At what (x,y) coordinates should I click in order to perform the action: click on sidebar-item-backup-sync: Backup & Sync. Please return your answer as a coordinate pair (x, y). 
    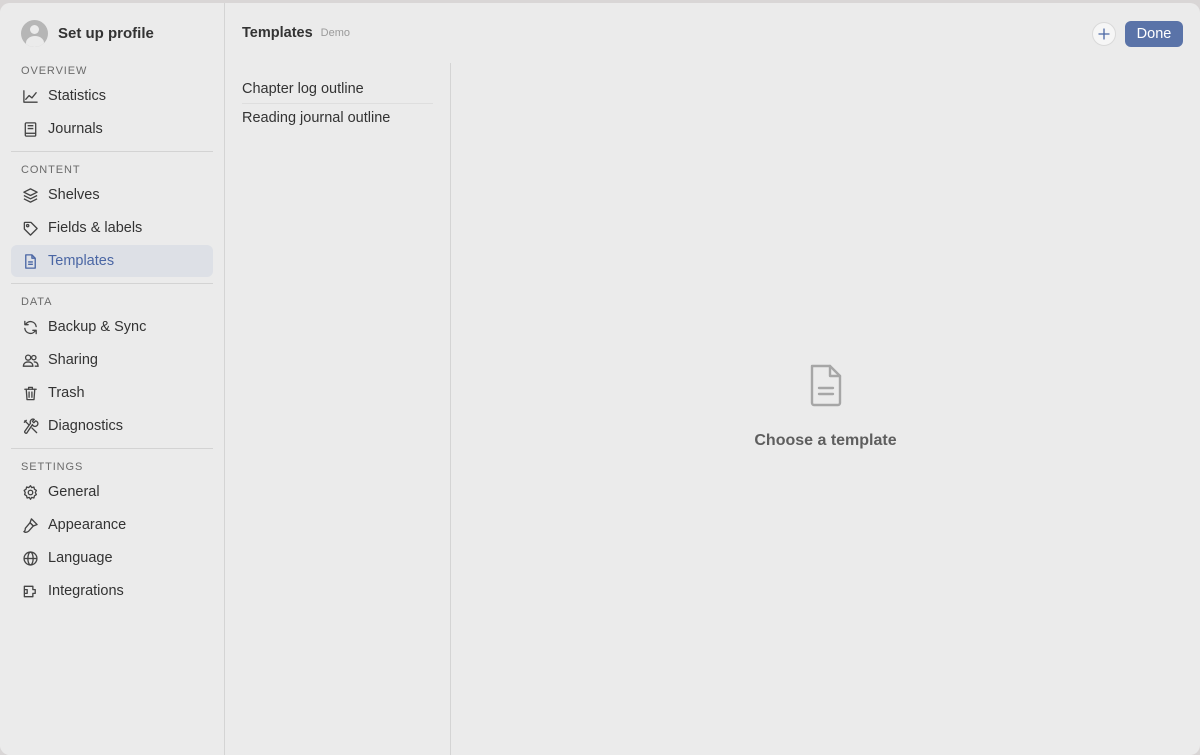
    Looking at the image, I should click on (112, 327).